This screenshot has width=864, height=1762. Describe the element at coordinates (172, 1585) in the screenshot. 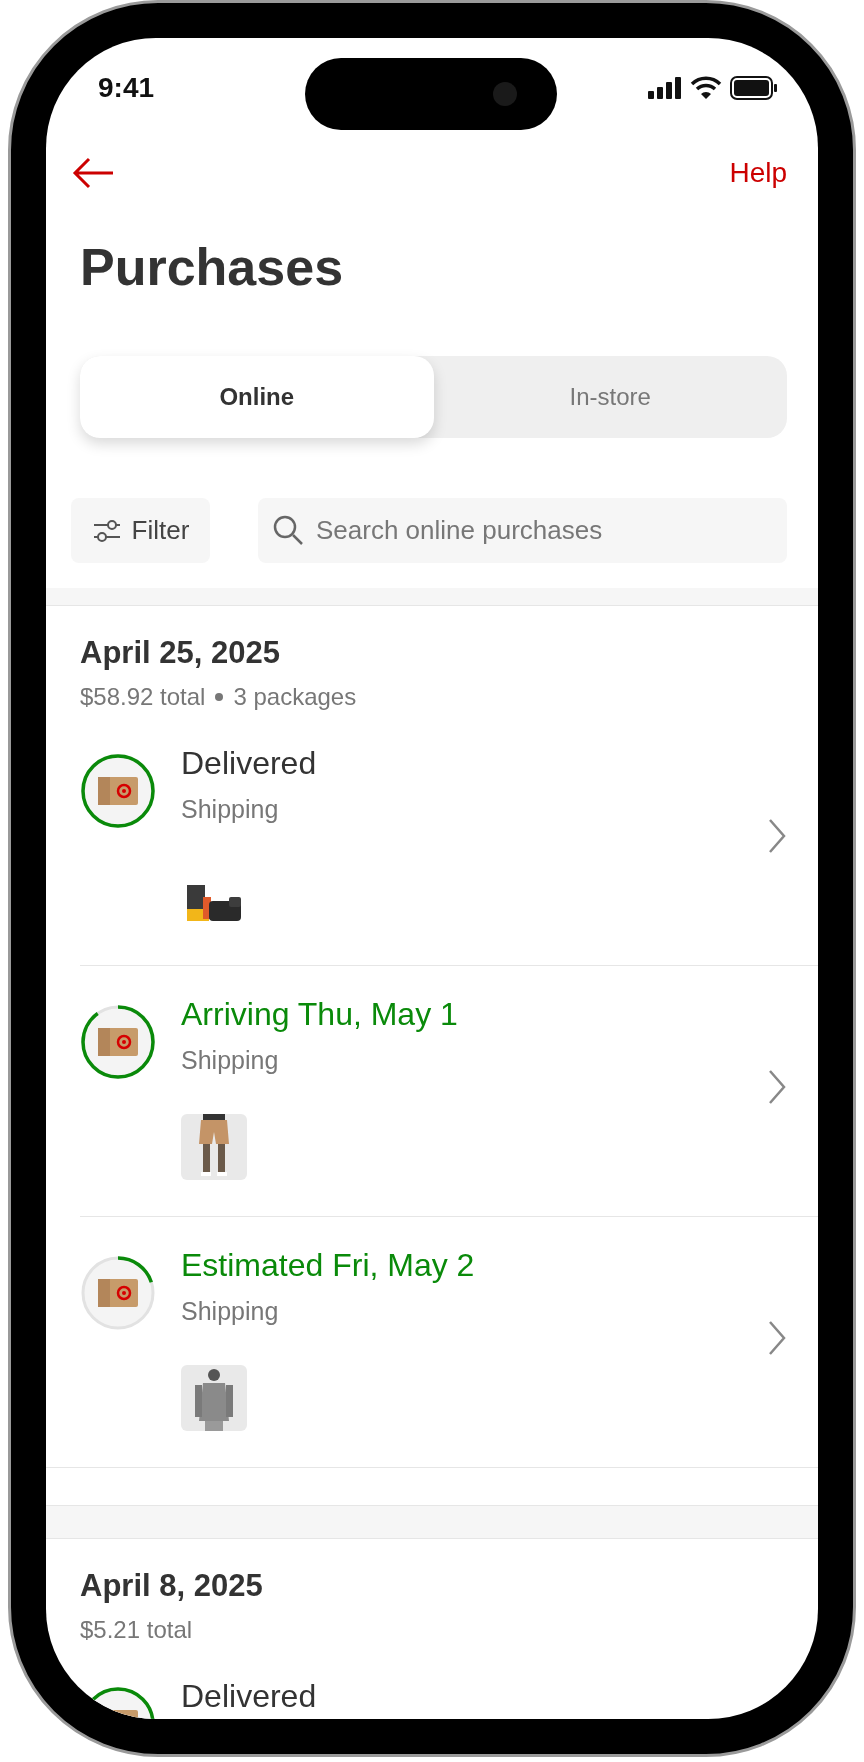

I see `order-date: April 8, 2025` at that location.